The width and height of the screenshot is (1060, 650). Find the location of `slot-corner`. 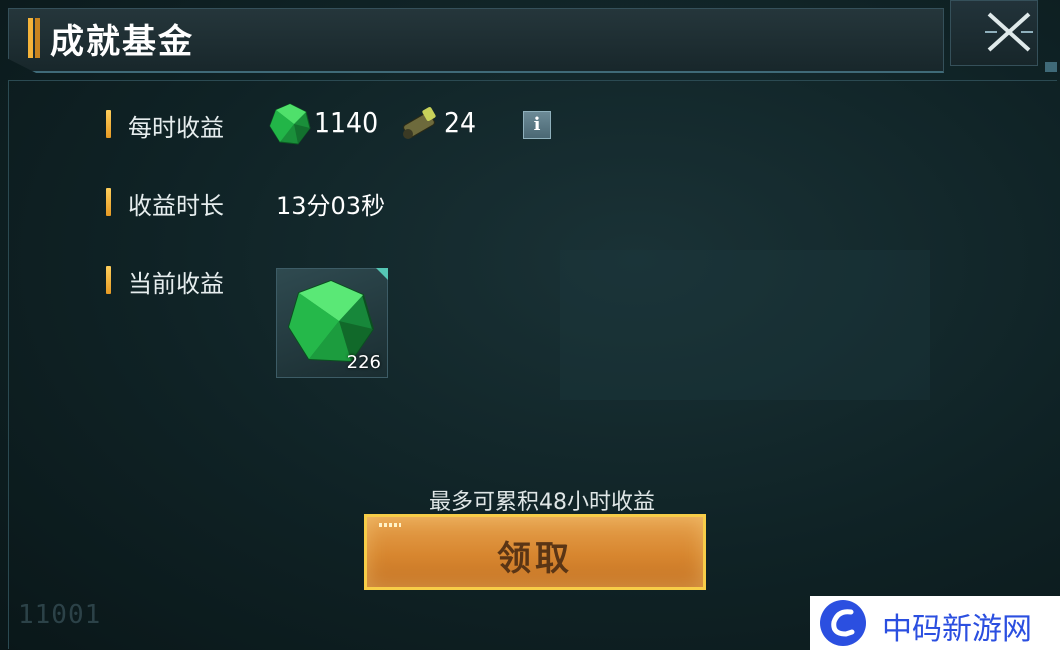

slot-corner is located at coordinates (382, 274).